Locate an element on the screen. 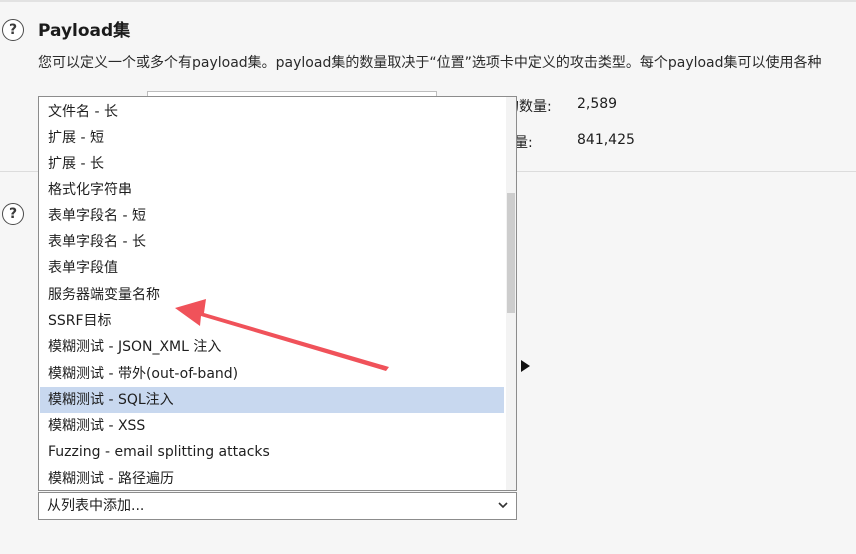  scrollbar-thumb is located at coordinates (511, 253).